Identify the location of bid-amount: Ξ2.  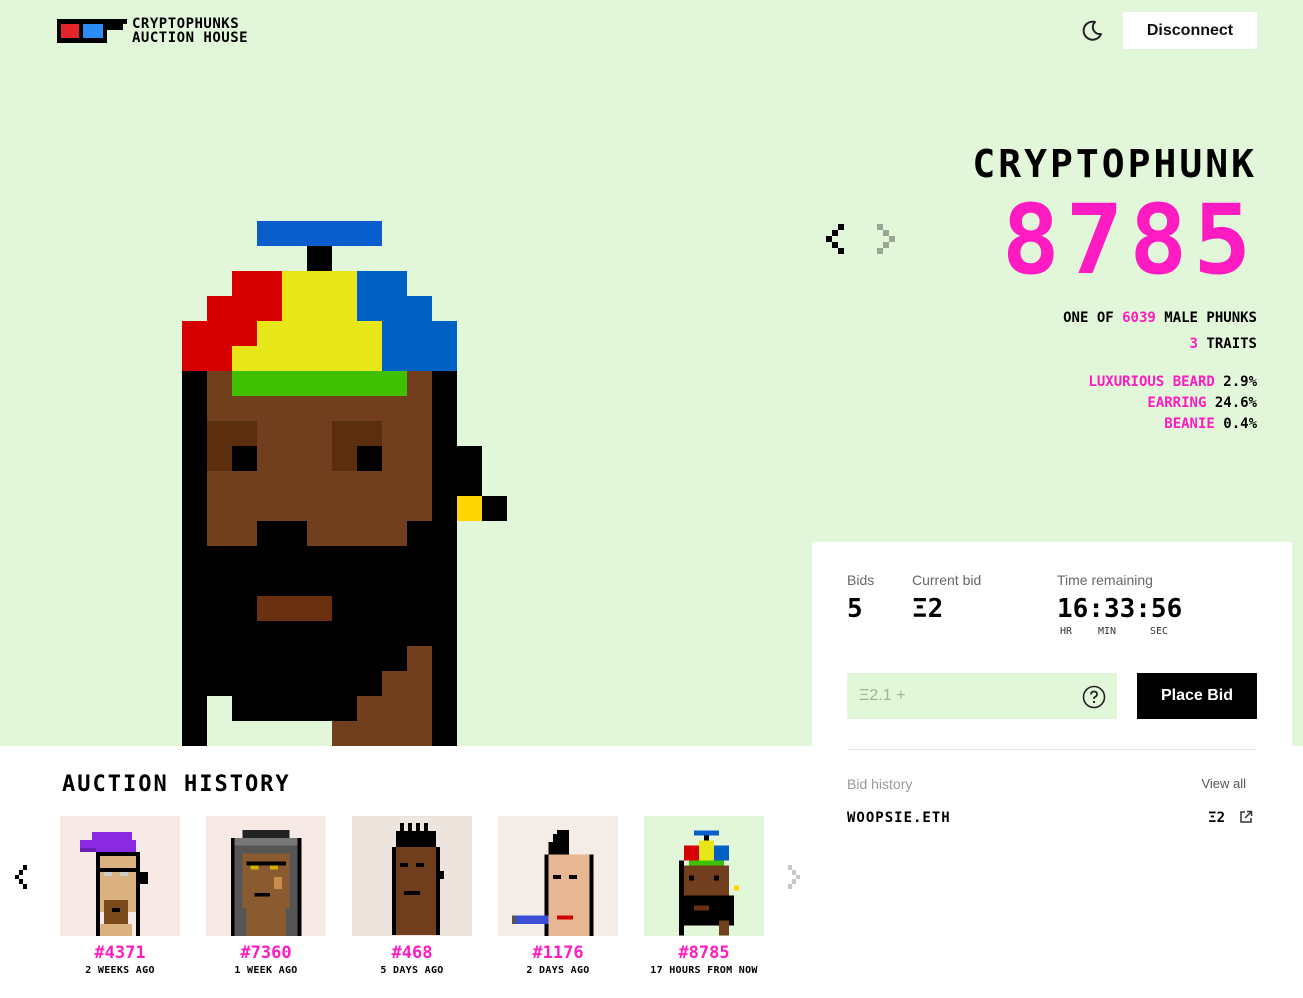
(1216, 818).